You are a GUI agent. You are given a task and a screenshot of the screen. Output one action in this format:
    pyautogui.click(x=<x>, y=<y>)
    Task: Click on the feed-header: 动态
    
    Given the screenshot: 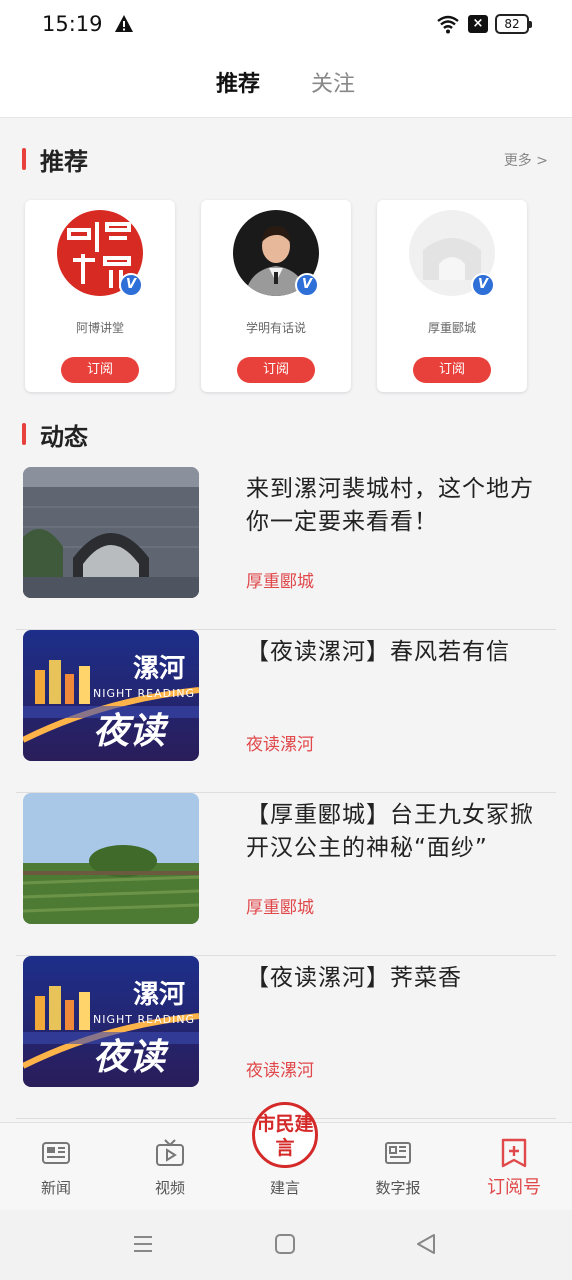 What is the action you would take?
    pyautogui.click(x=55, y=435)
    